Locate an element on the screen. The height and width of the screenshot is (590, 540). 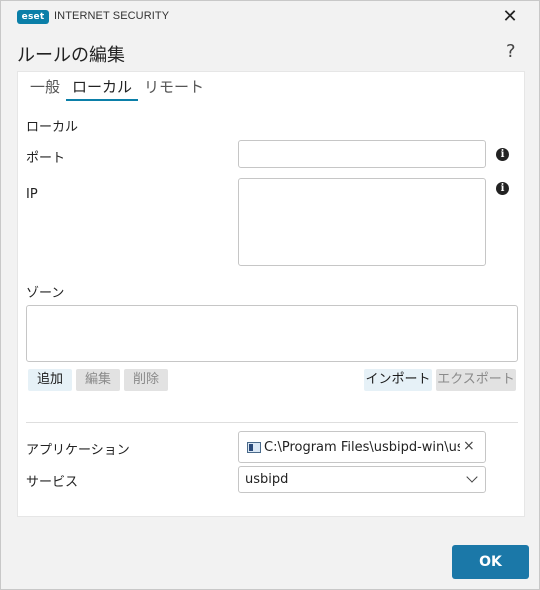
tab-local: ローカル is located at coordinates (102, 89).